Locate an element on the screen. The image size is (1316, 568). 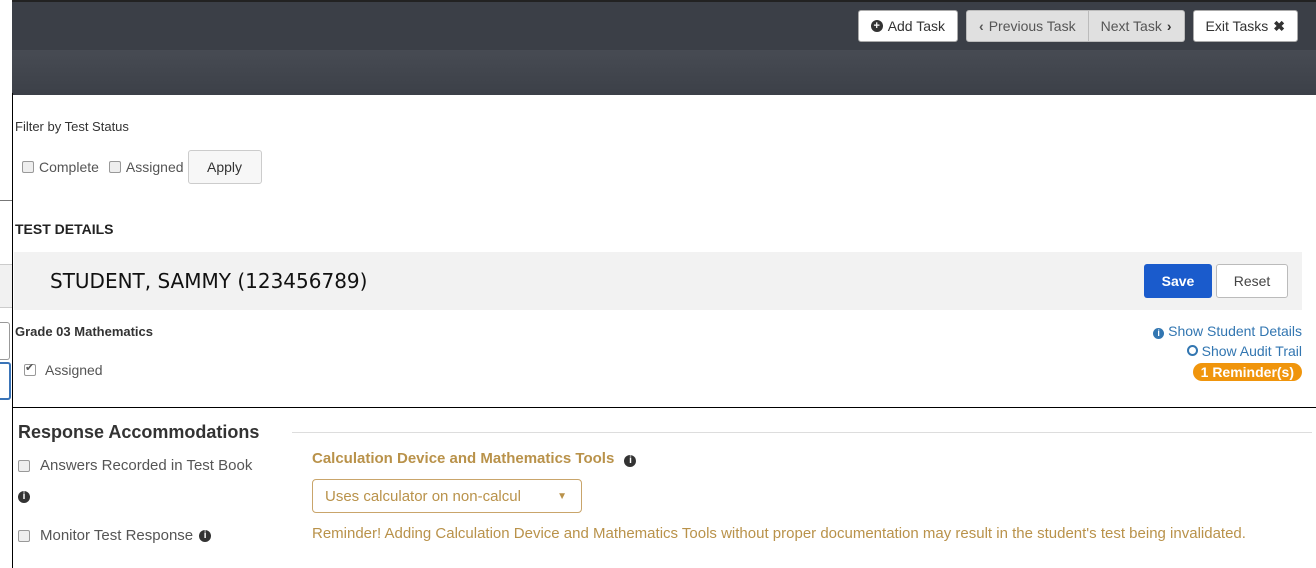
close-icon: ✖ is located at coordinates (1279, 25).